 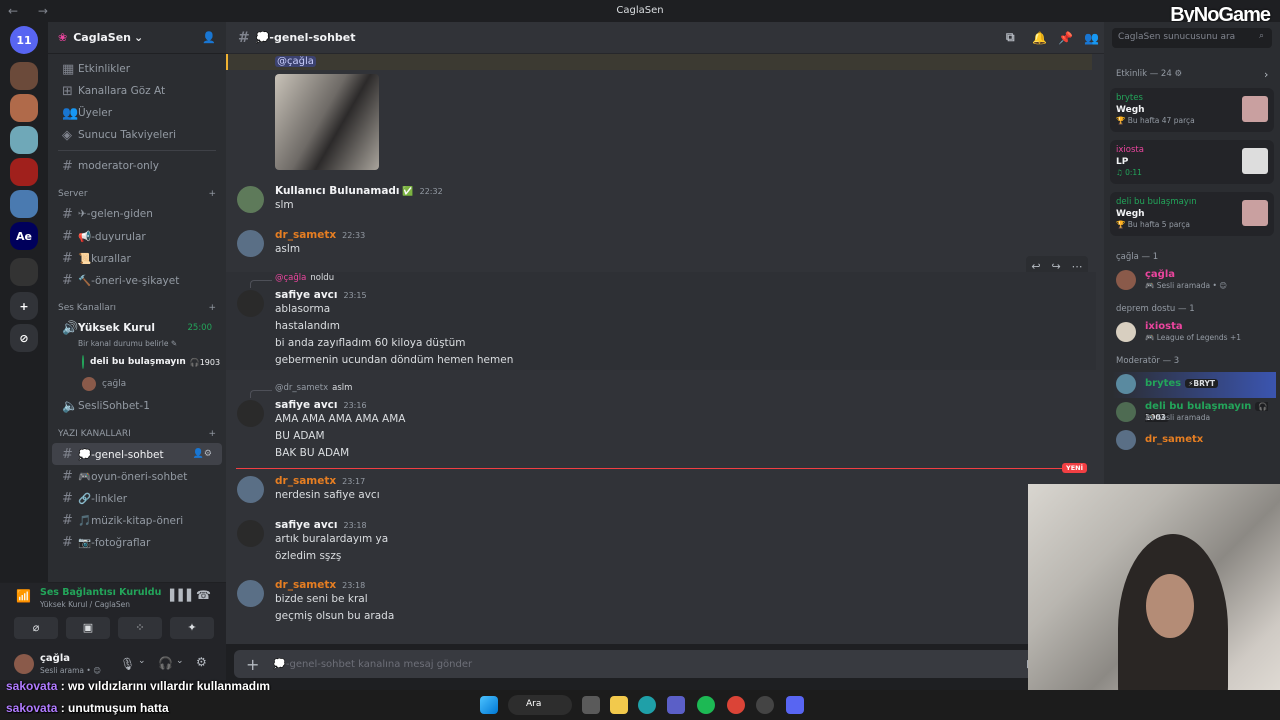 I want to click on message-line: aslm, so click(x=288, y=249).